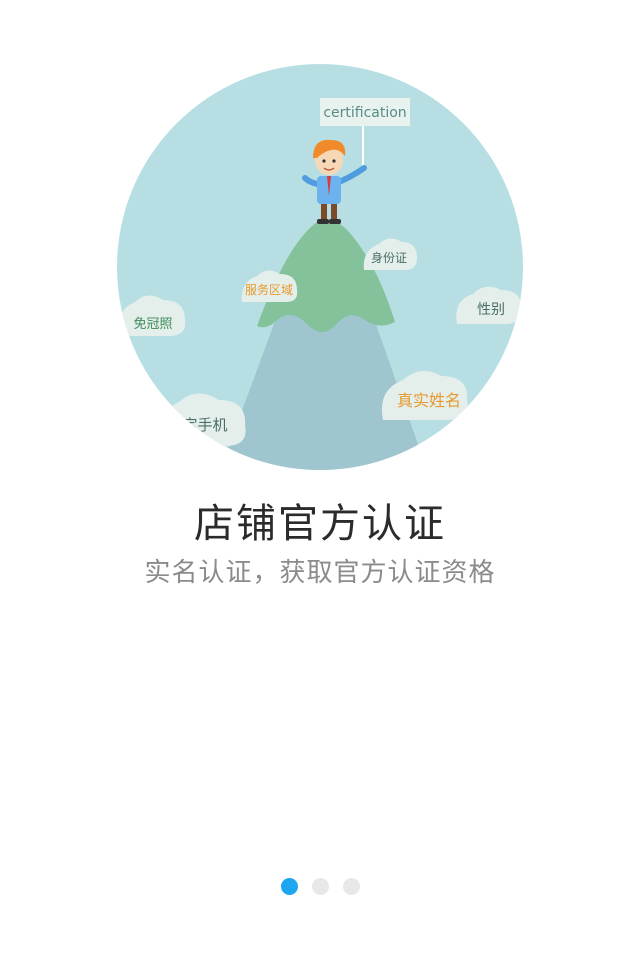  What do you see at coordinates (320, 573) in the screenshot?
I see `page-subtitle: 实名认证，获取官方认证资格` at bounding box center [320, 573].